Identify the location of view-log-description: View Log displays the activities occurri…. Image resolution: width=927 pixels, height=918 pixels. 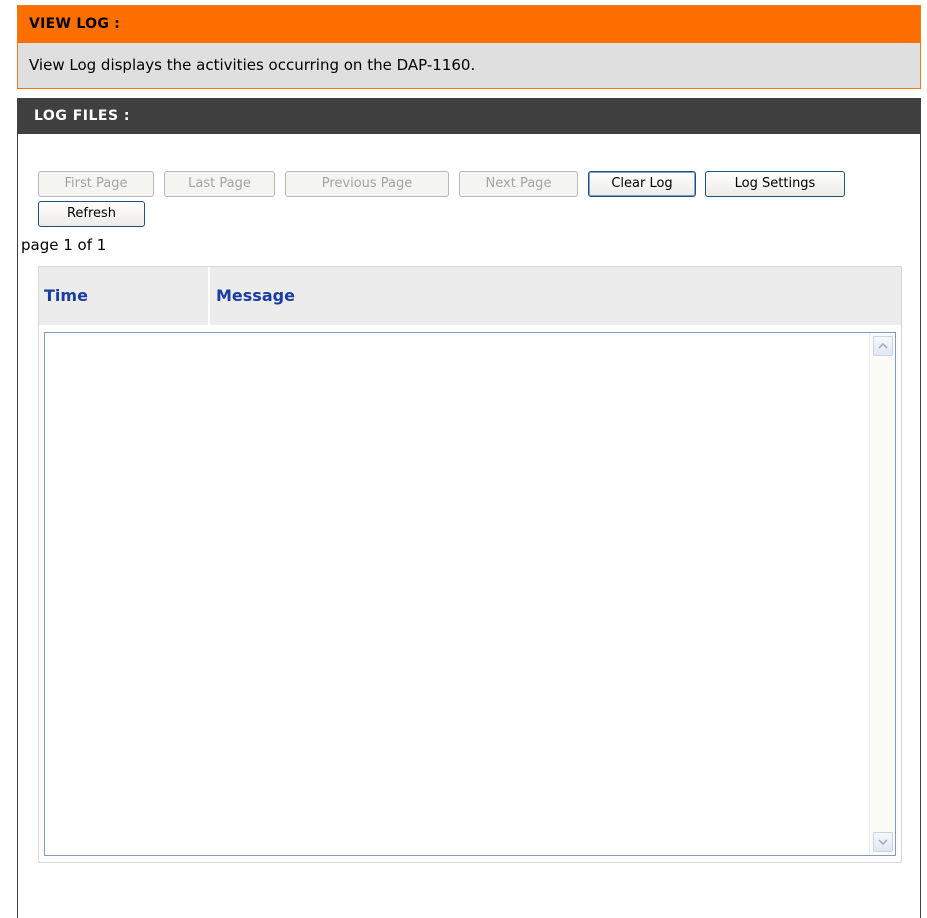
(252, 65).